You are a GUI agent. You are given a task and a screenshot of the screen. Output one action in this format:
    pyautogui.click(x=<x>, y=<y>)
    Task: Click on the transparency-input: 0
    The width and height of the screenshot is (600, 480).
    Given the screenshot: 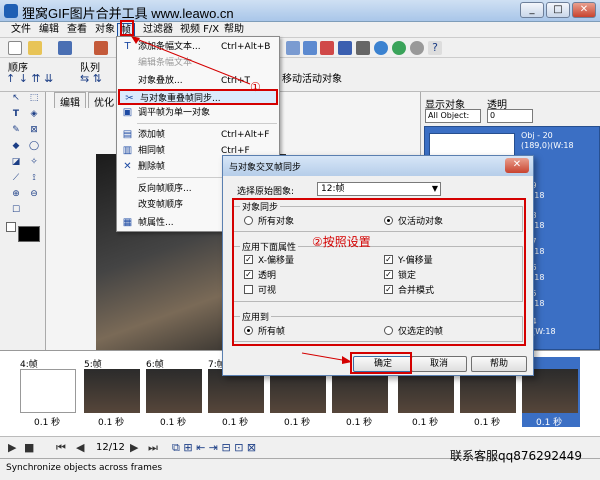 What is the action you would take?
    pyautogui.click(x=510, y=116)
    